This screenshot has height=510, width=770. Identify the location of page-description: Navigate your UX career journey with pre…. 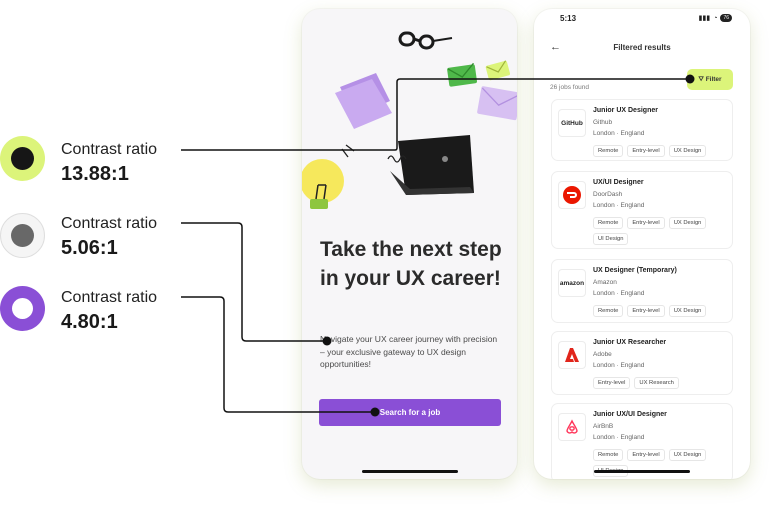
(409, 351).